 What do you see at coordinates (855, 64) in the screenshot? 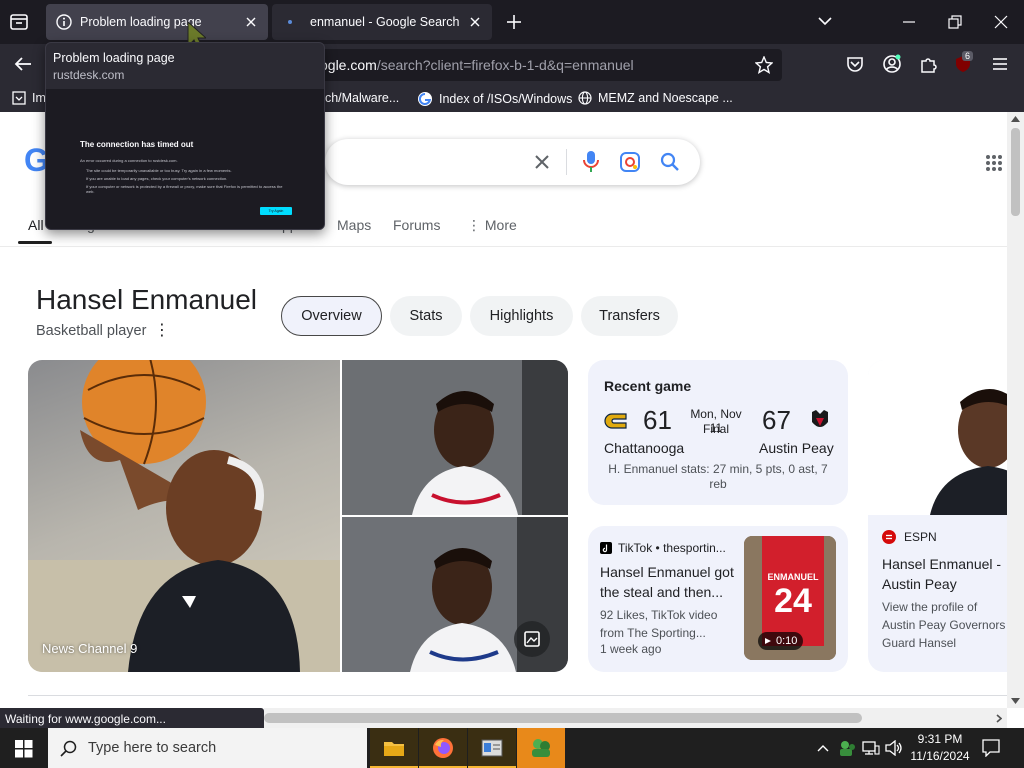
I see `pocket-icon` at bounding box center [855, 64].